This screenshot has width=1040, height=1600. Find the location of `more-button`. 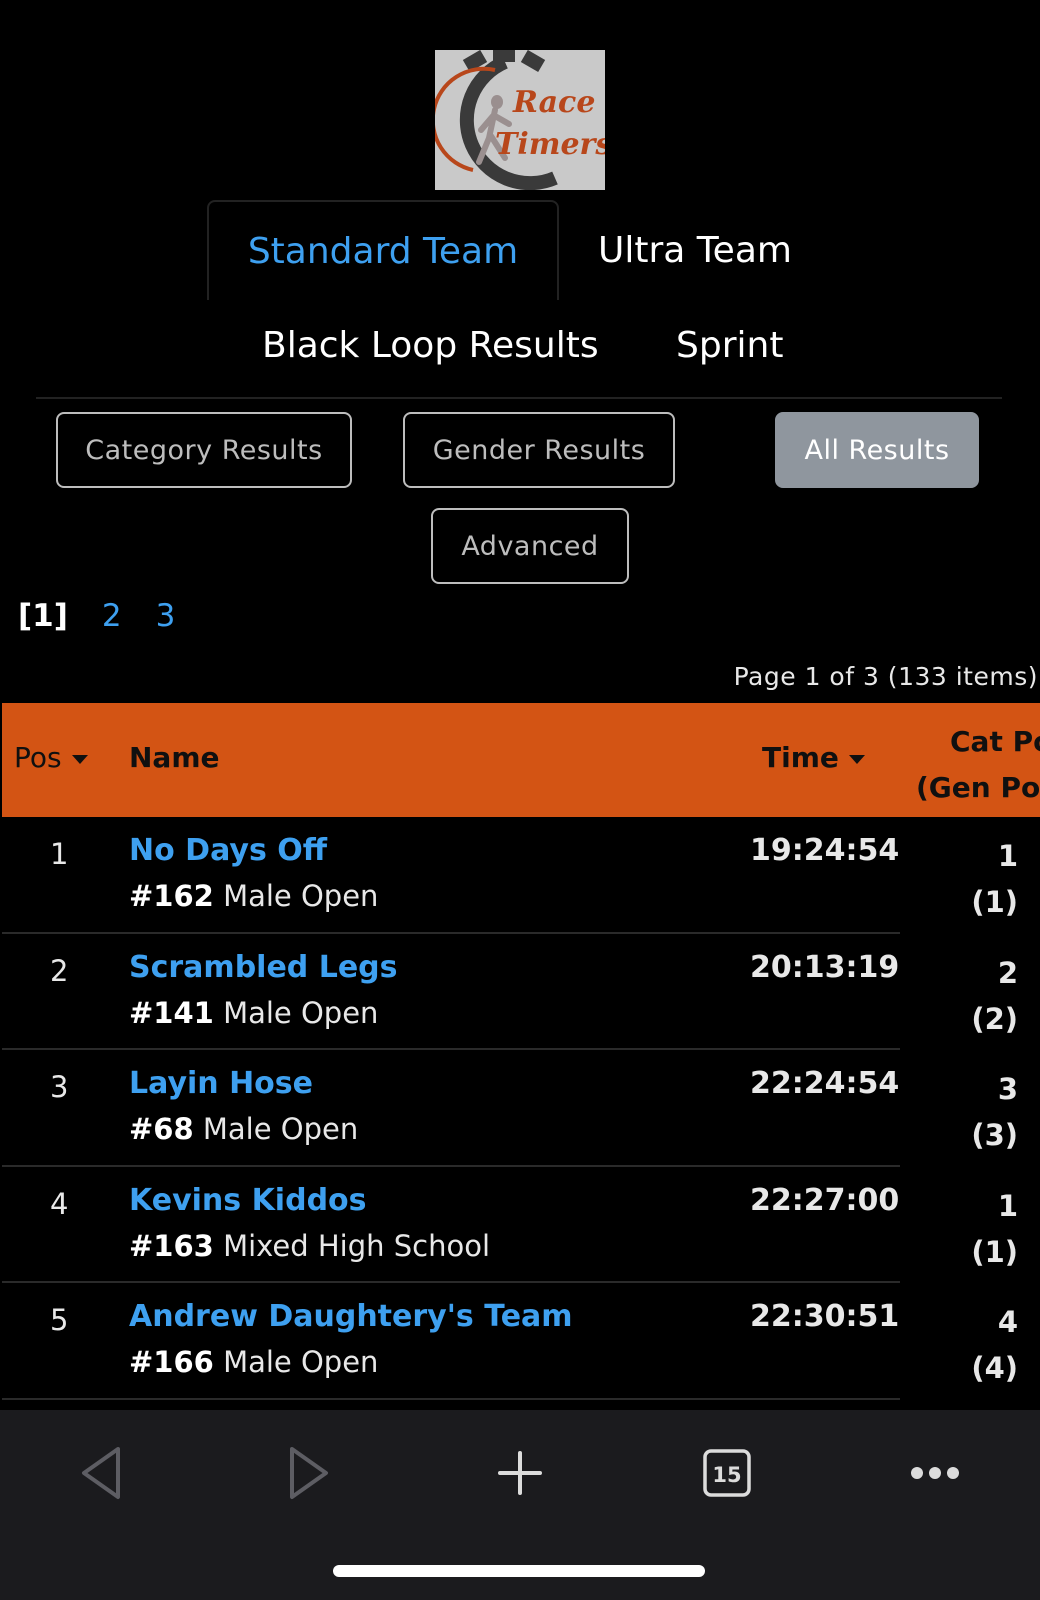

more-button is located at coordinates (935, 1473).